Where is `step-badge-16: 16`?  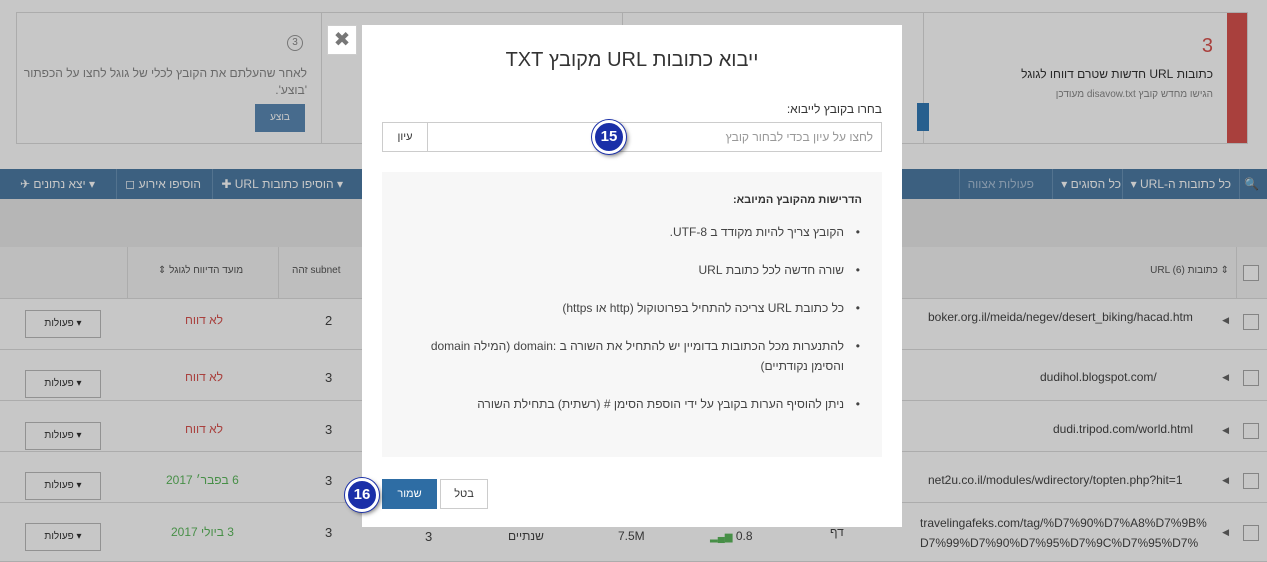
step-badge-16: 16 is located at coordinates (362, 495).